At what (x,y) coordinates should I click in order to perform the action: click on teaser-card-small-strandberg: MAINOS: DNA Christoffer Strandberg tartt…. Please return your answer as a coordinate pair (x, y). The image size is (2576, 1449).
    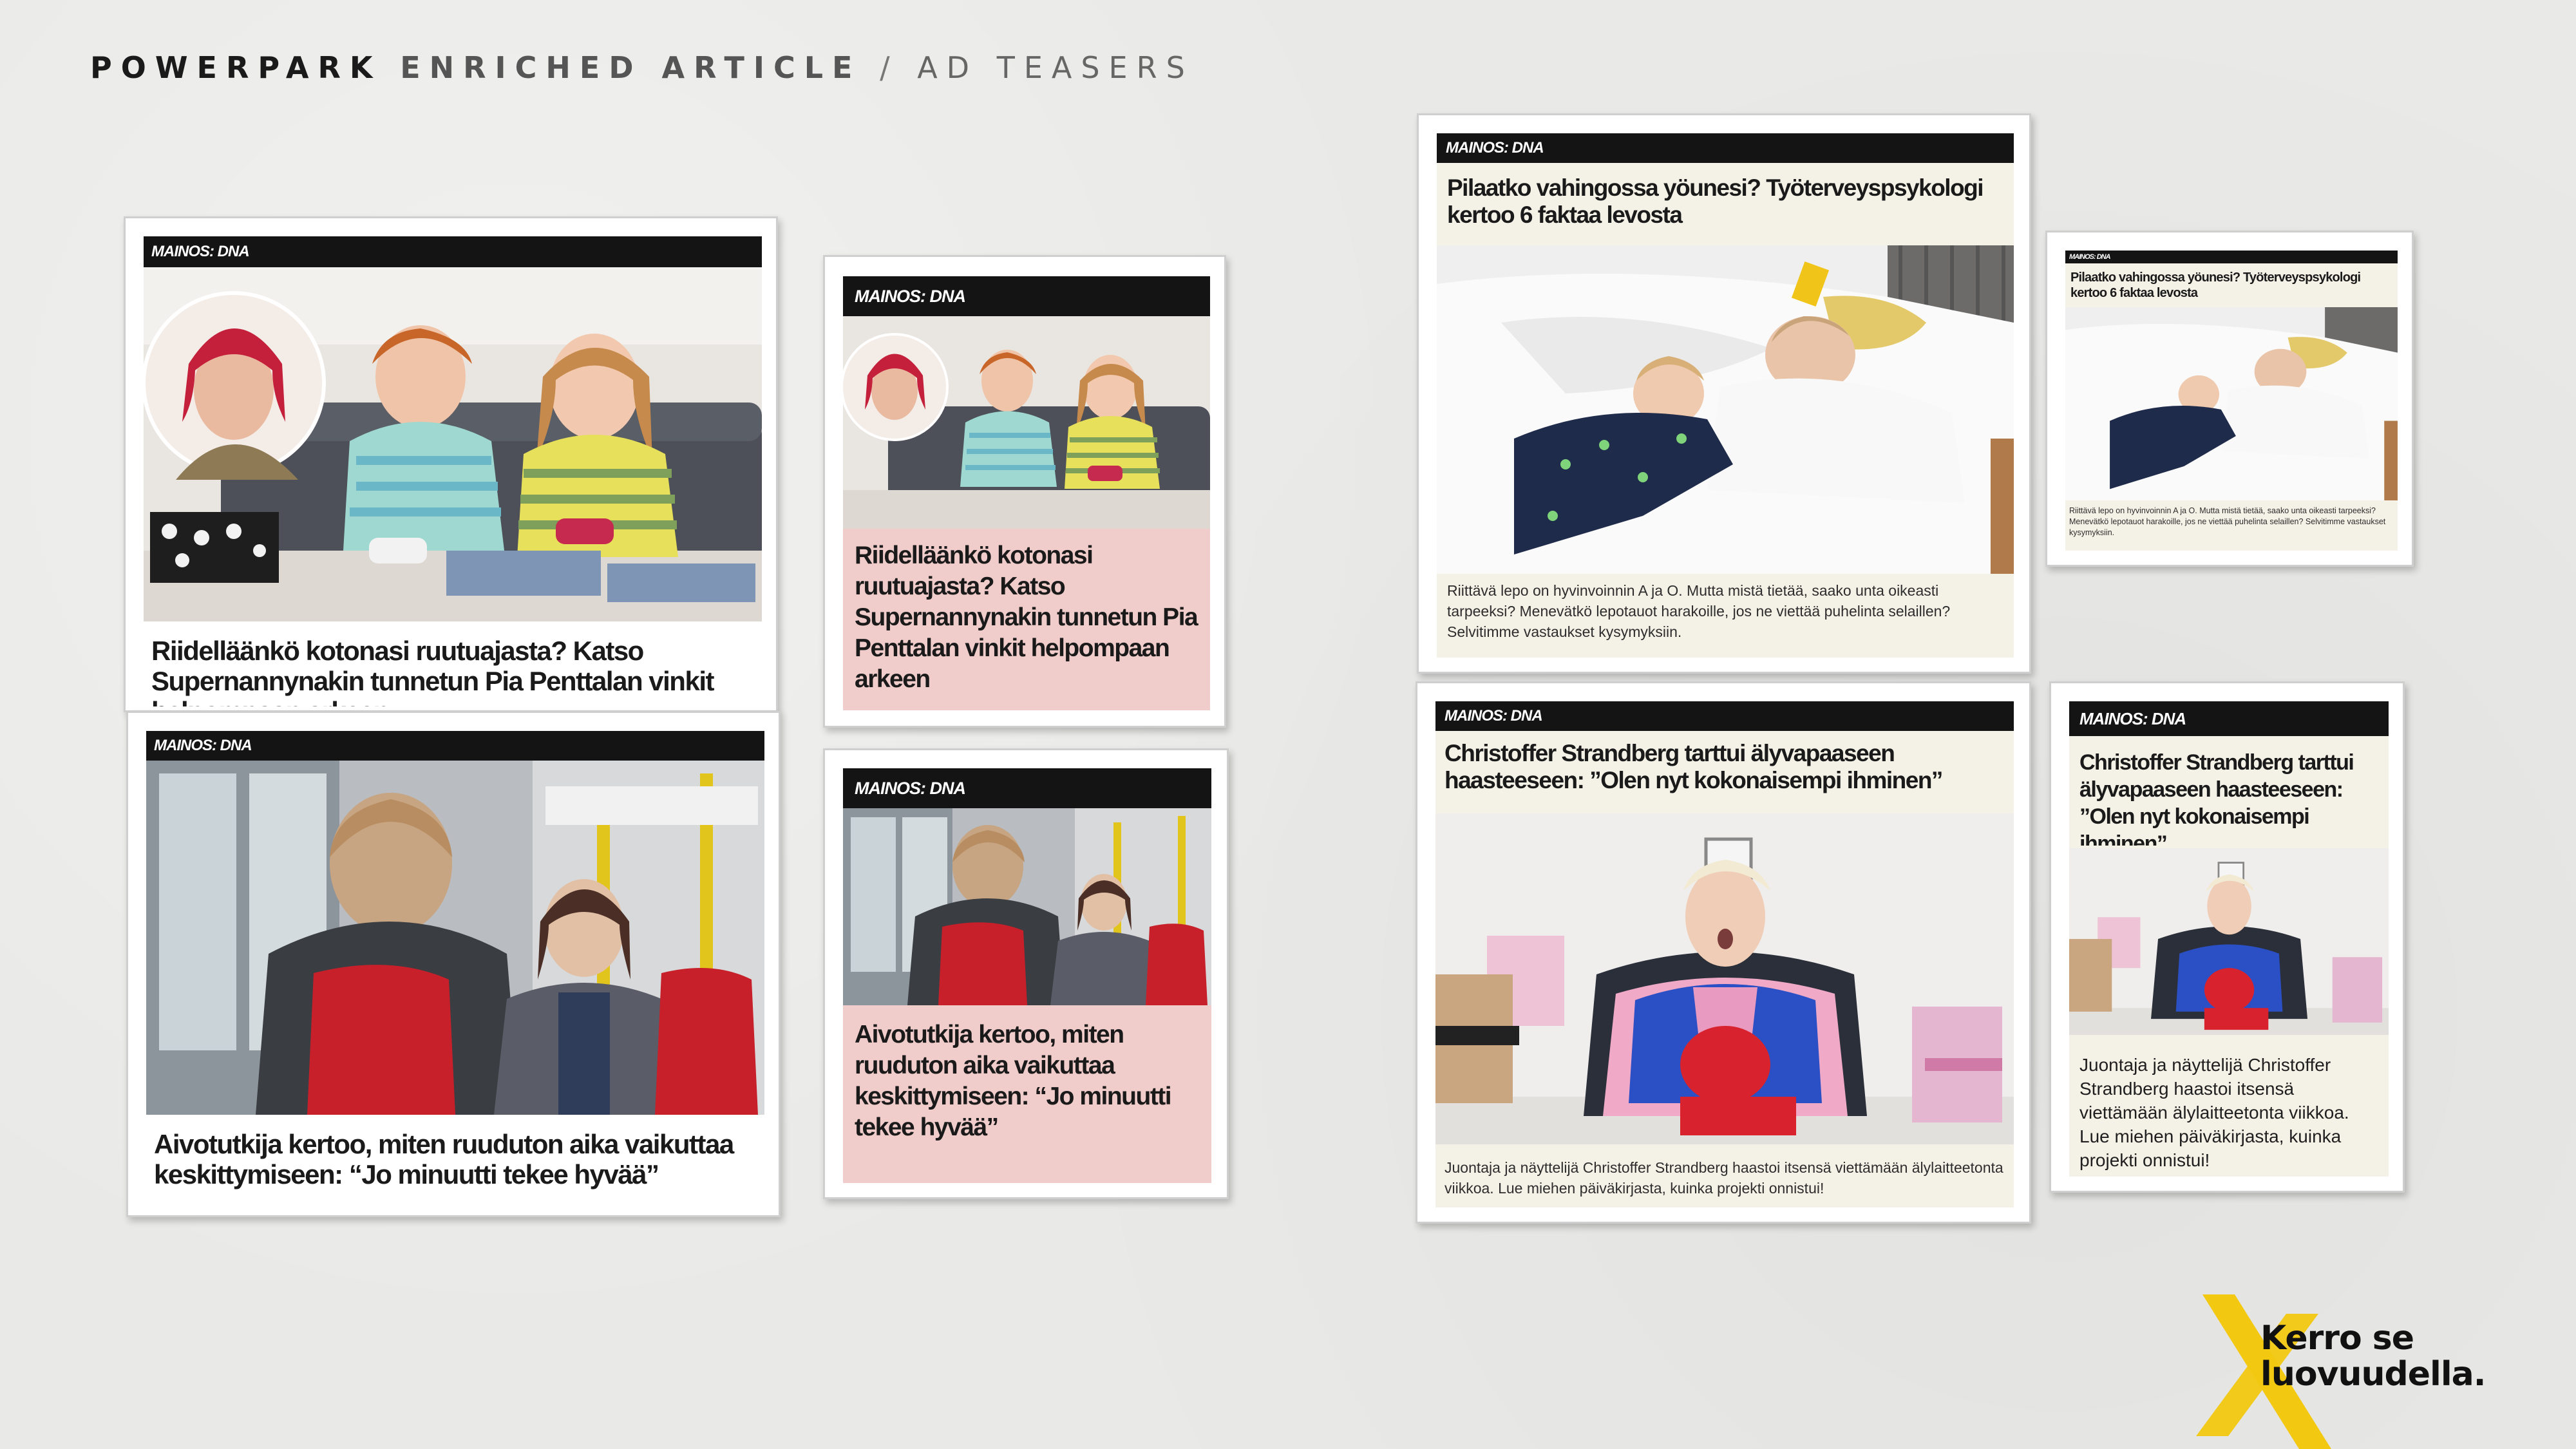
    Looking at the image, I should click on (2227, 937).